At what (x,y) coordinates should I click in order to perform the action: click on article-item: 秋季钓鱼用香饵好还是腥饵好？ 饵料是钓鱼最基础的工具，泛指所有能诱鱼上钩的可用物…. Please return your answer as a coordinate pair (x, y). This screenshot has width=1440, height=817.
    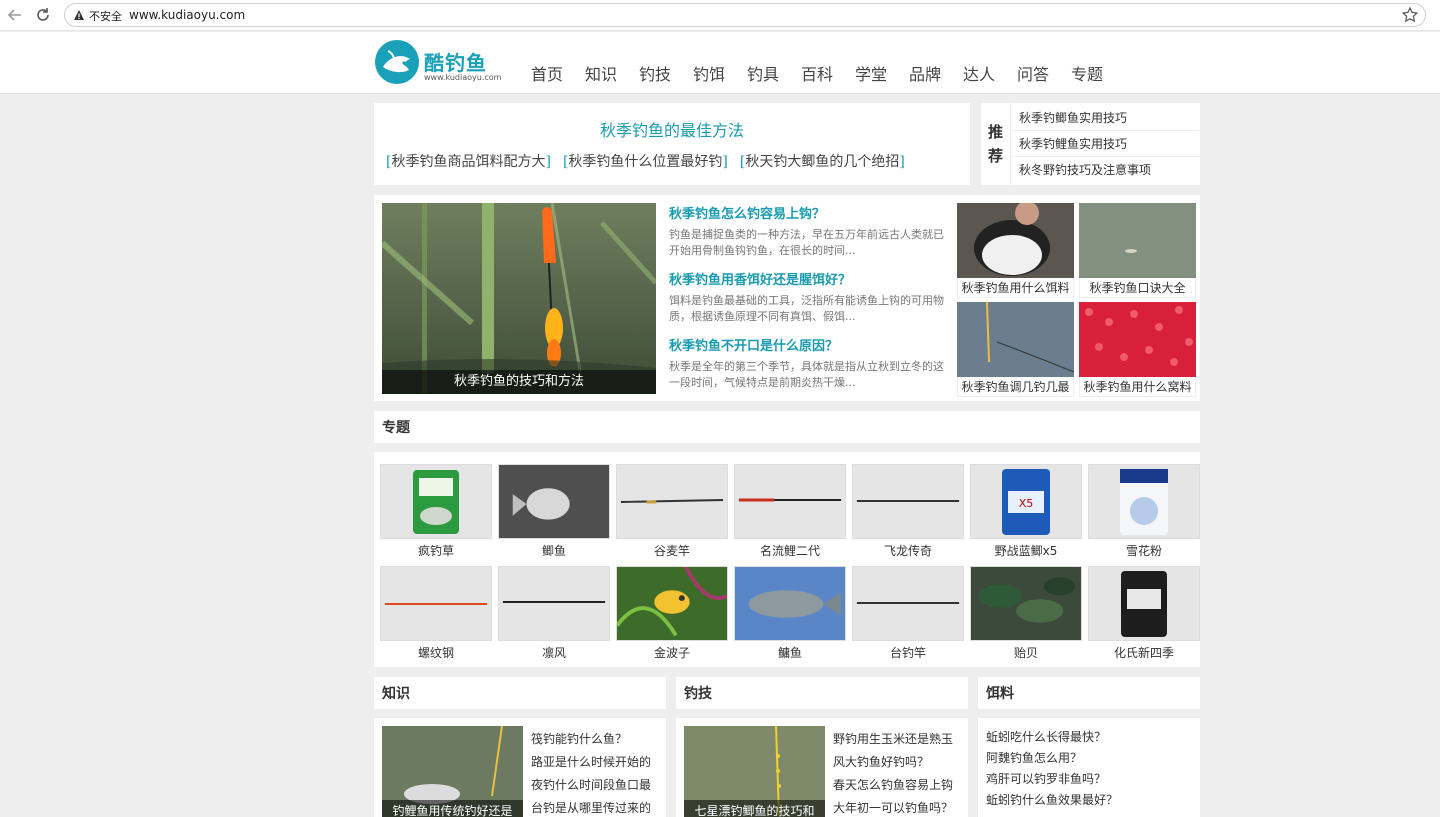
    Looking at the image, I should click on (806, 302).